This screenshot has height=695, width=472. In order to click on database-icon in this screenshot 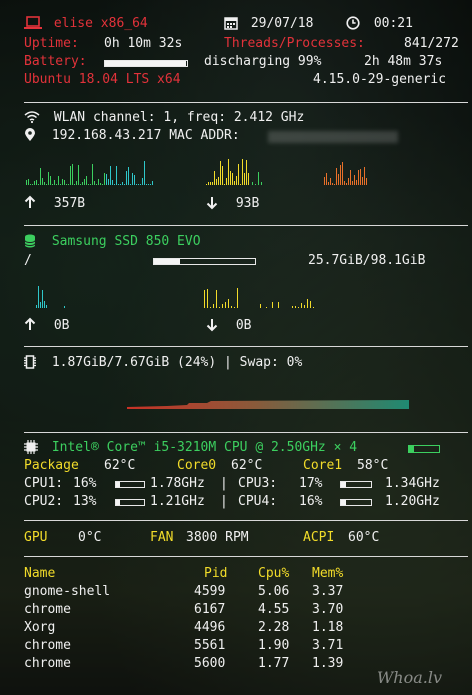, I will do `click(30, 240)`.